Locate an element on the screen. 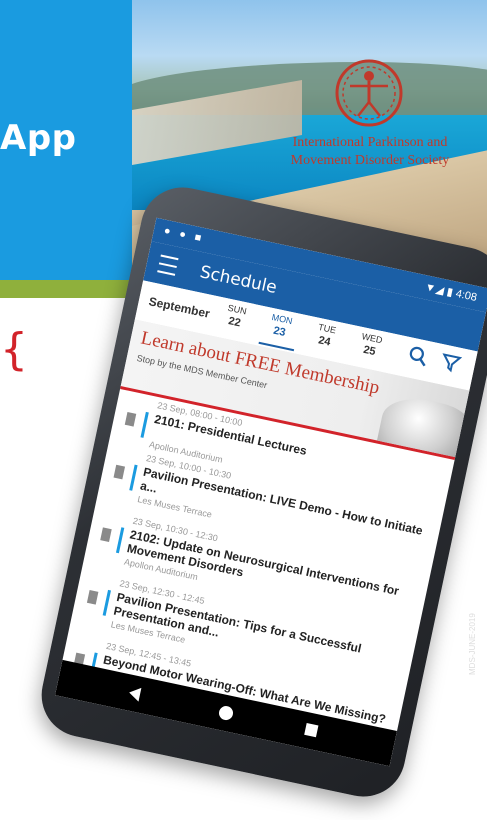 This screenshot has height=820, width=487. home-icon is located at coordinates (226, 713).